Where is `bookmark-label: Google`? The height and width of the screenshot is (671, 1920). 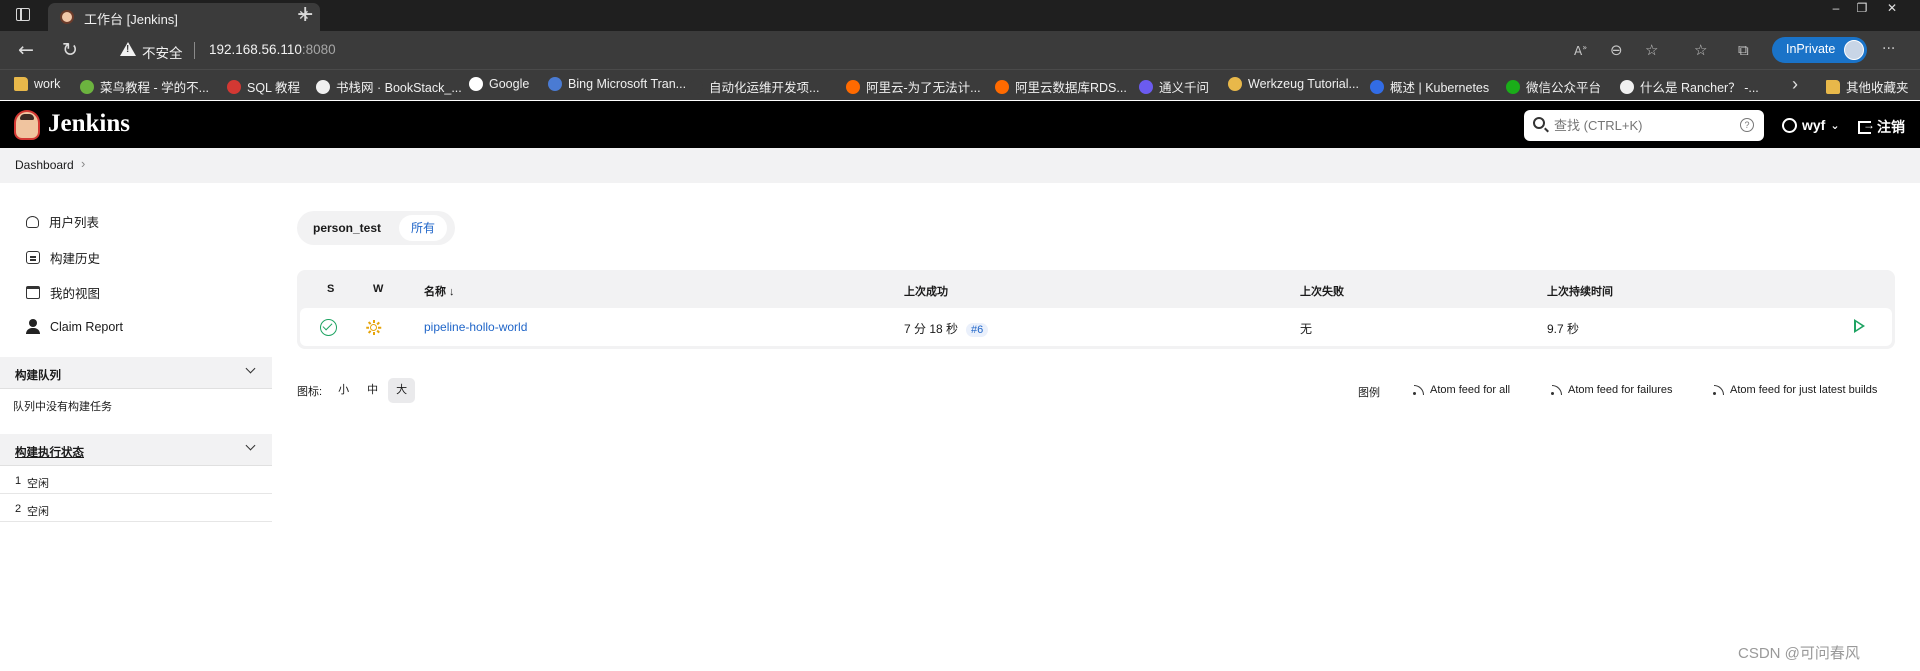 bookmark-label: Google is located at coordinates (509, 84).